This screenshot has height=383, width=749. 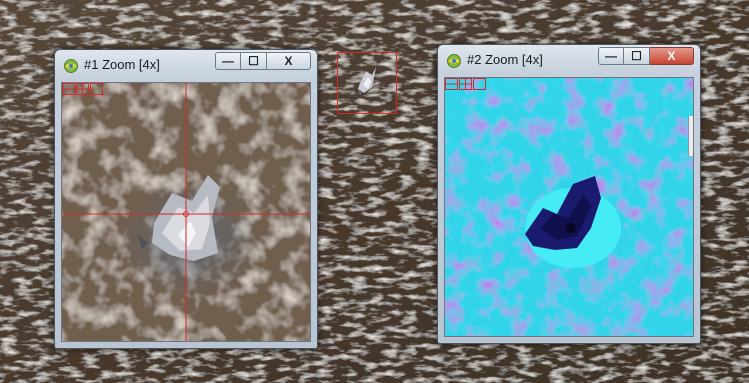 What do you see at coordinates (569, 60) in the screenshot?
I see `window-titlebar: #2 Zoom [4x] — ☐ X` at bounding box center [569, 60].